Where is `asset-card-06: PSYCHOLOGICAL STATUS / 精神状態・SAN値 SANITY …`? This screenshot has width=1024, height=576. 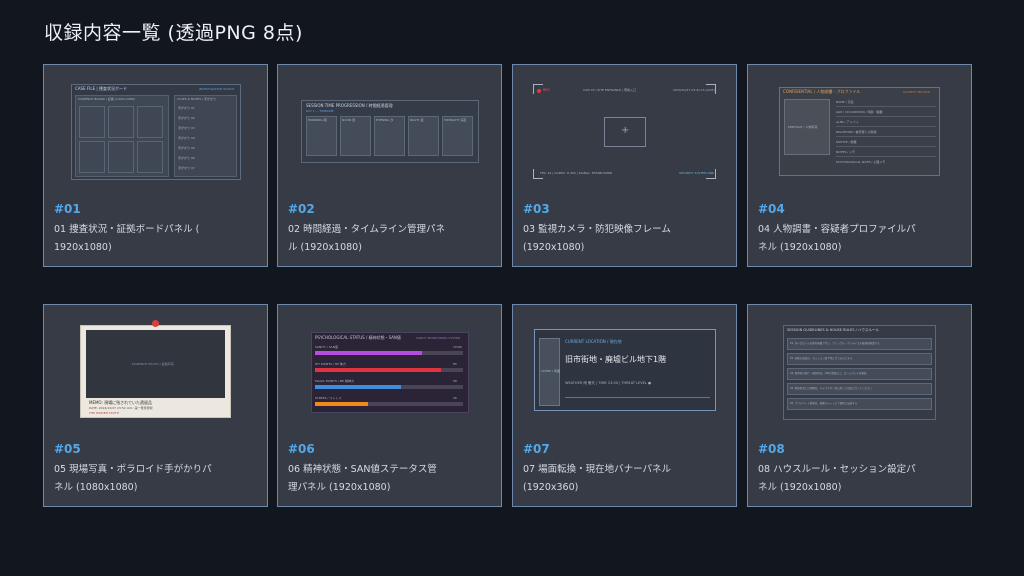 asset-card-06: PSYCHOLOGICAL STATUS / 精神状態・SAN値 SANITY … is located at coordinates (389, 405).